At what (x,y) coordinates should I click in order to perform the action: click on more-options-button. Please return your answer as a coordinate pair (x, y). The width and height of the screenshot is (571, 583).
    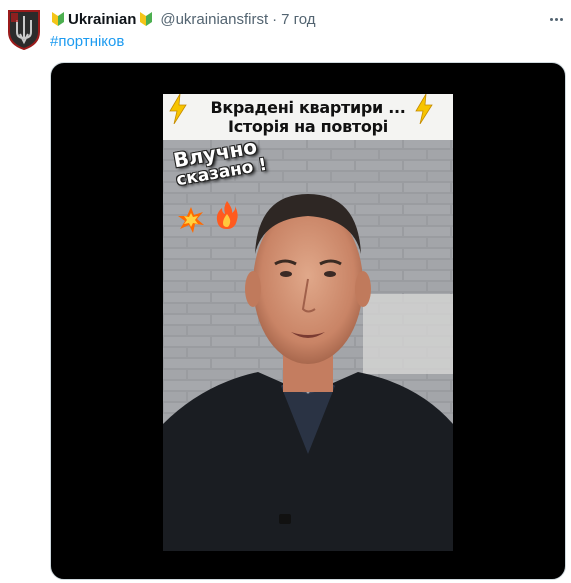
    Looking at the image, I should click on (556, 19).